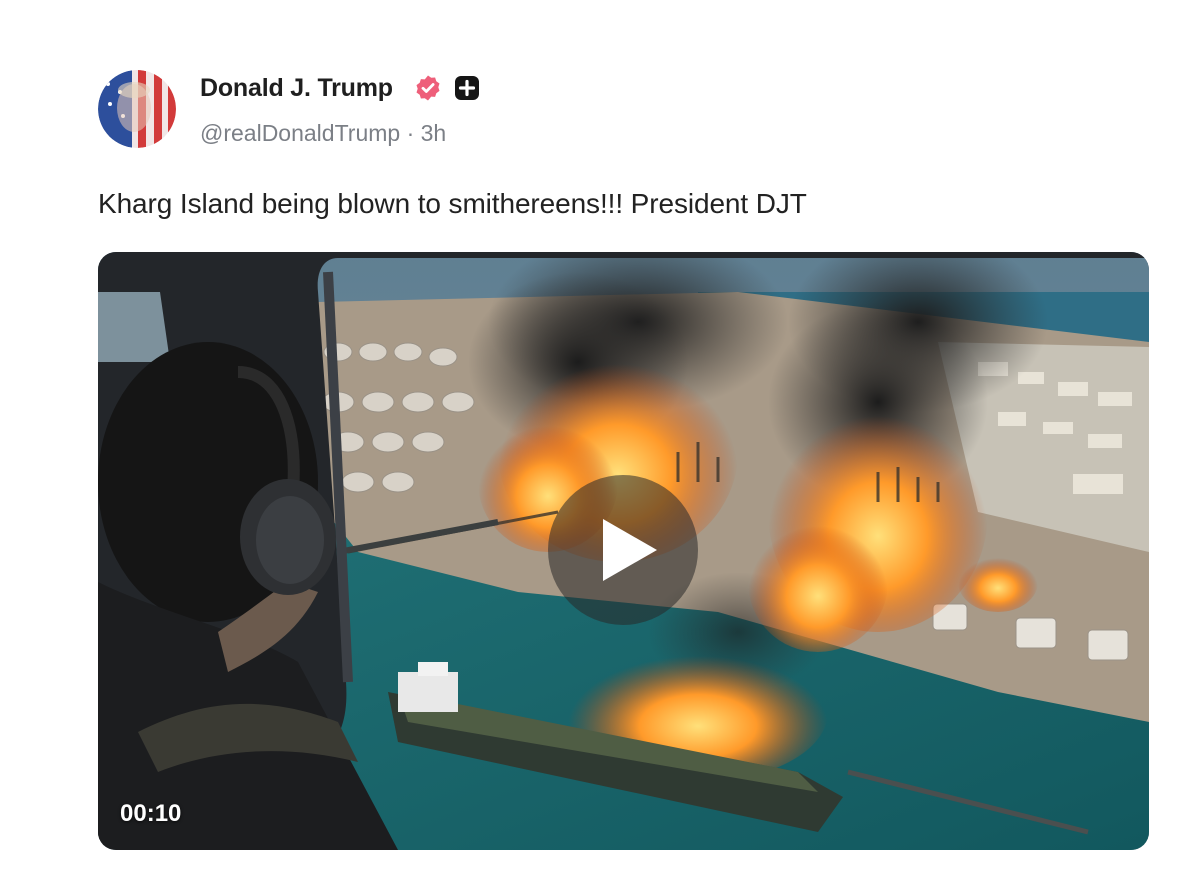 The height and width of the screenshot is (892, 1200). I want to click on author-handle: @realDonaldTrump, so click(300, 133).